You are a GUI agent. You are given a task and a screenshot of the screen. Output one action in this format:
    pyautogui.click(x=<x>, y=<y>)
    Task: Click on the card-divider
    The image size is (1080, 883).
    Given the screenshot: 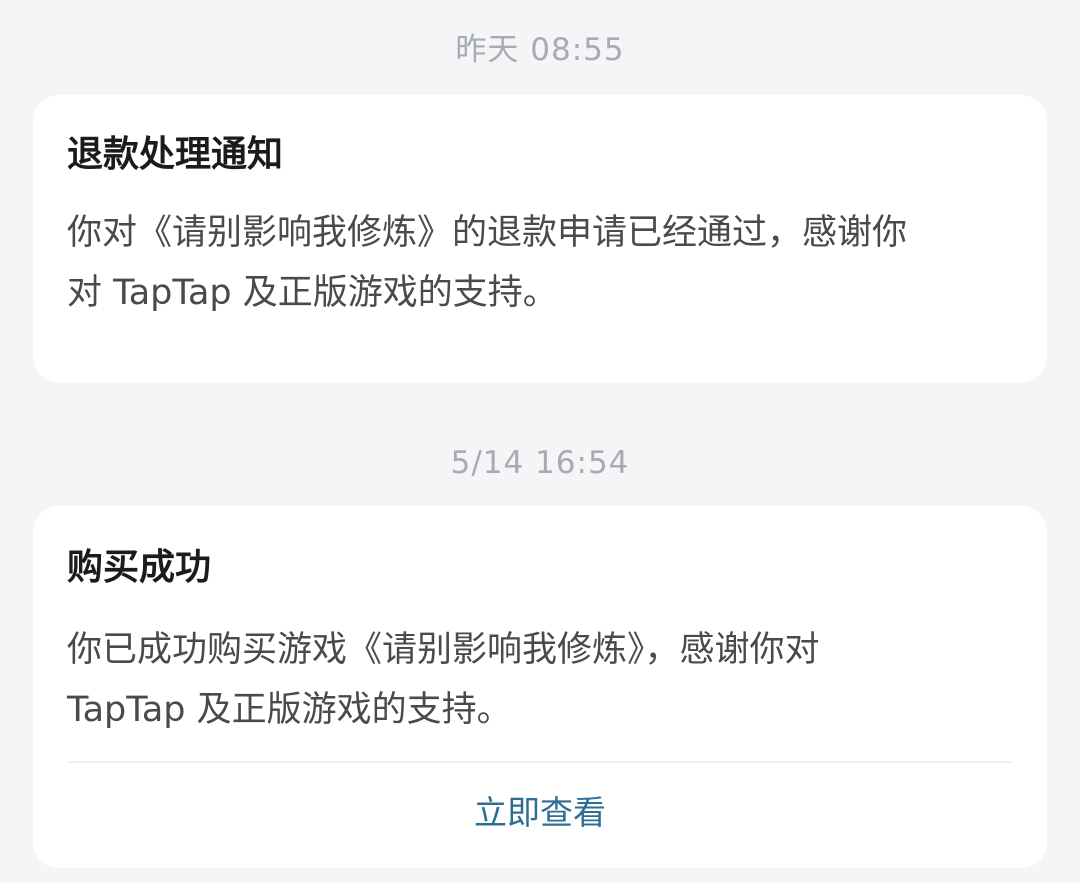 What is the action you would take?
    pyautogui.click(x=540, y=762)
    